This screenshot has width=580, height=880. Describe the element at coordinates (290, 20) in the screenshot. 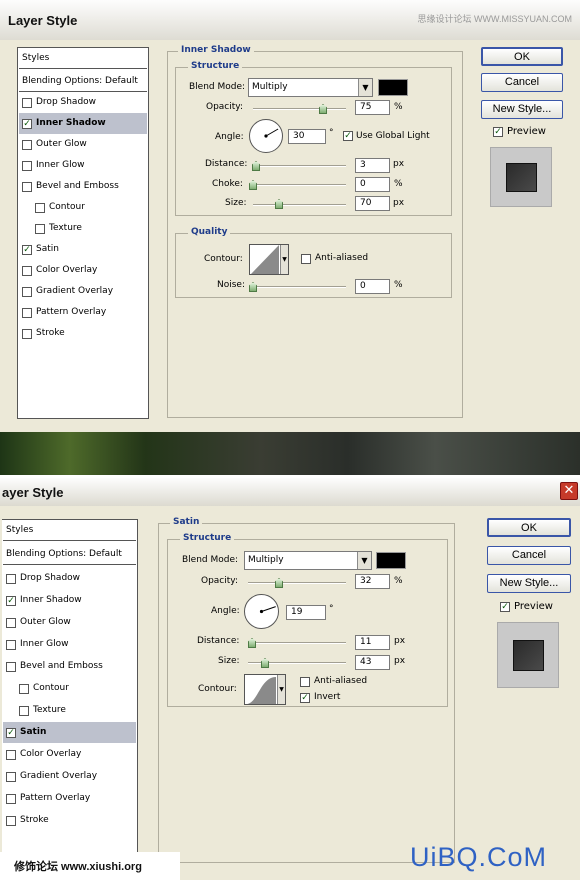

I see `title-bar: Layer Style 思缘设计论坛 WWW.MISSYUAN.COM` at that location.